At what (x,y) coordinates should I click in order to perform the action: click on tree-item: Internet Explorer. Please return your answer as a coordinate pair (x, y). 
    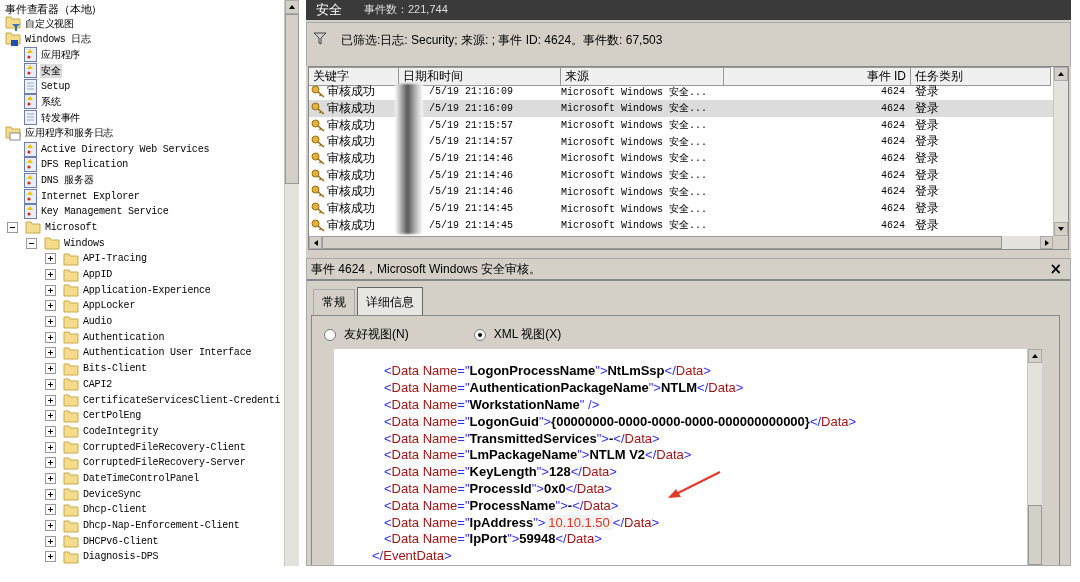
    Looking at the image, I should click on (90, 196).